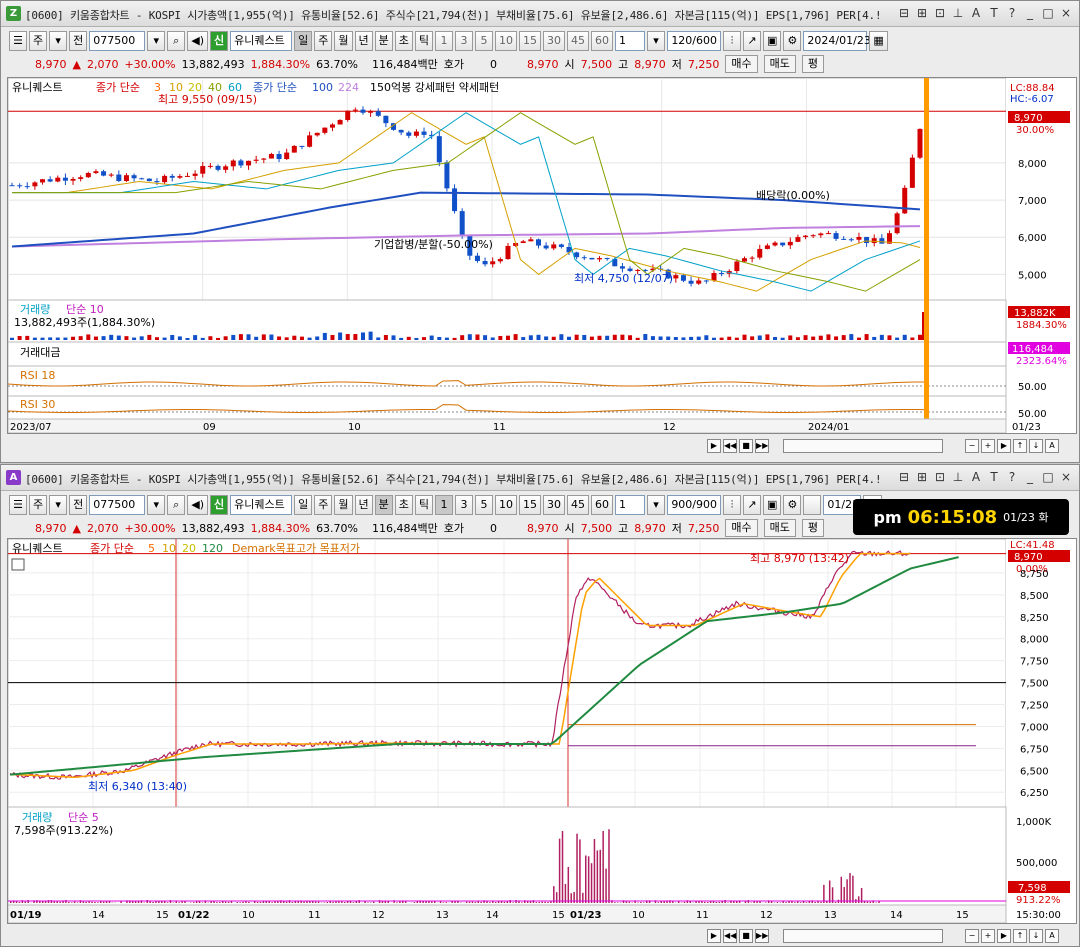 The image size is (1080, 947). What do you see at coordinates (18, 564) in the screenshot?
I see `table-icon` at bounding box center [18, 564].